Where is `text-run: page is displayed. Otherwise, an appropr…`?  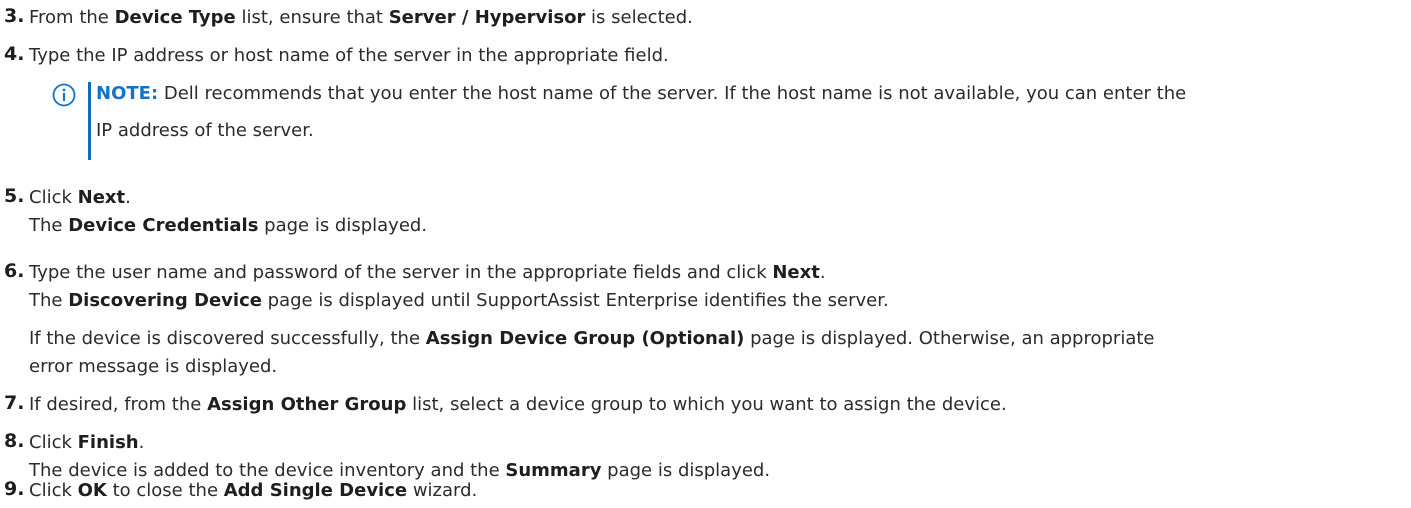
text-run: page is displayed. Otherwise, an appropr… is located at coordinates (949, 338).